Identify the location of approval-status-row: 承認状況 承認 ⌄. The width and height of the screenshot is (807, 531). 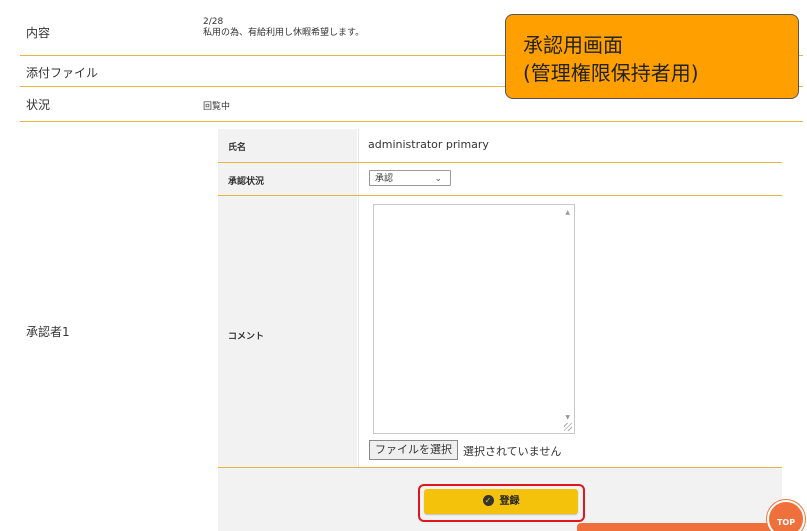
(500, 179).